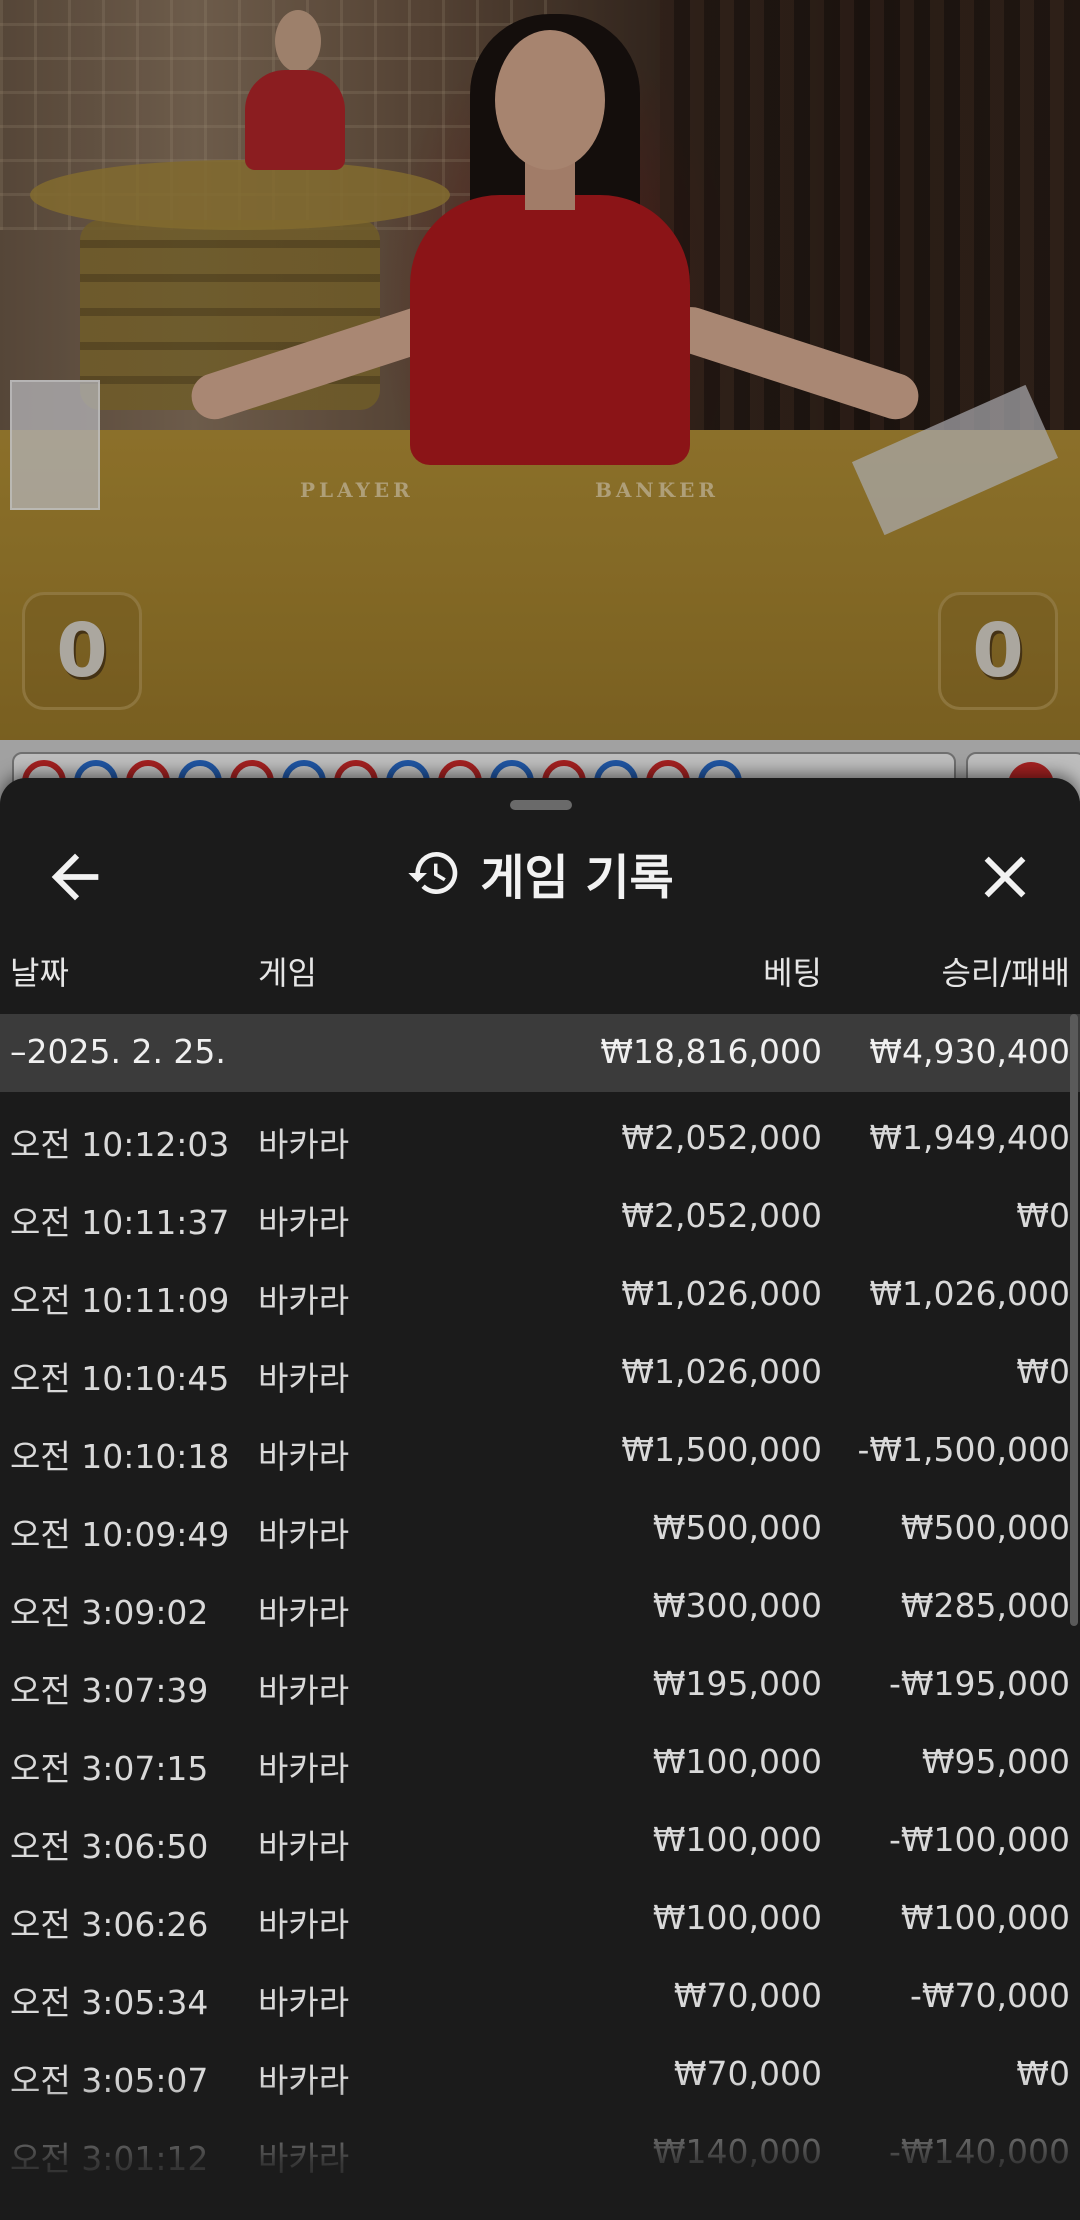  Describe the element at coordinates (737, 2151) in the screenshot. I see `row-bet: ₩140,000` at that location.